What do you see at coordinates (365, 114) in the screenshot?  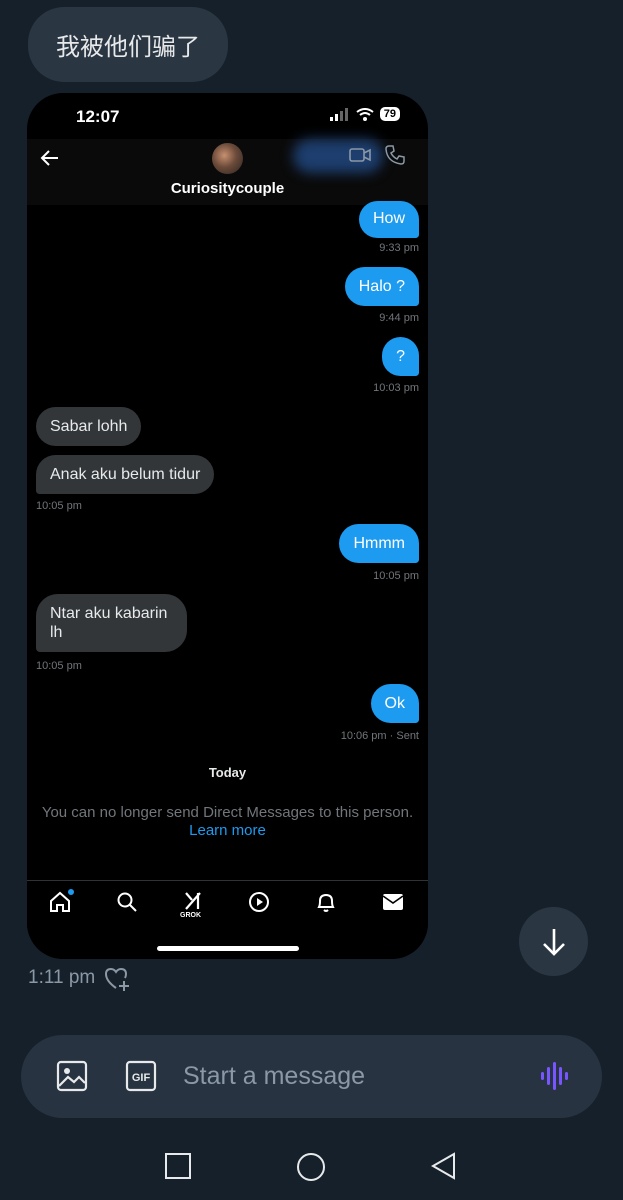 I see `wifi-icon` at bounding box center [365, 114].